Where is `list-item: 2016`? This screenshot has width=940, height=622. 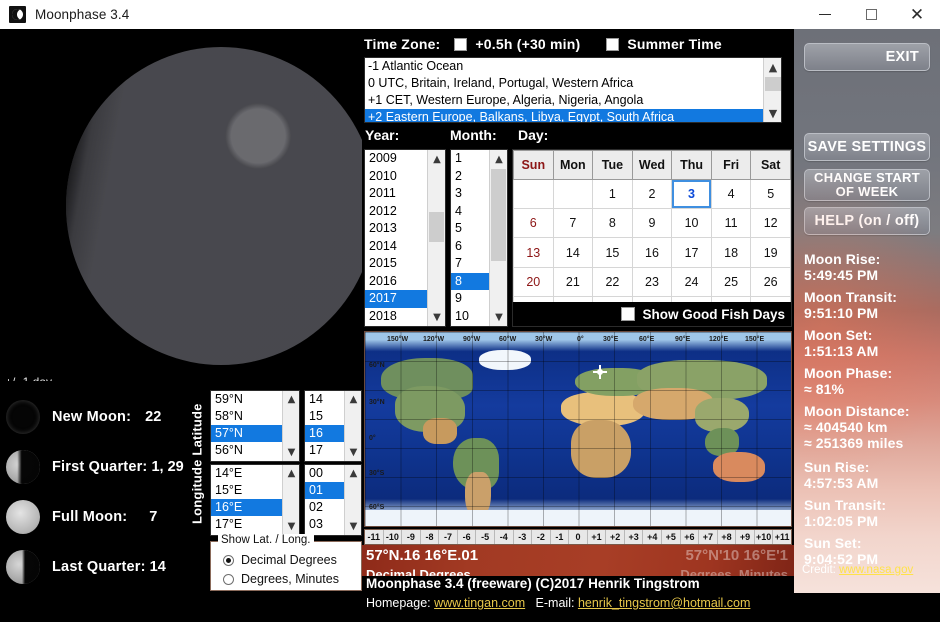 list-item: 2016 is located at coordinates (396, 282).